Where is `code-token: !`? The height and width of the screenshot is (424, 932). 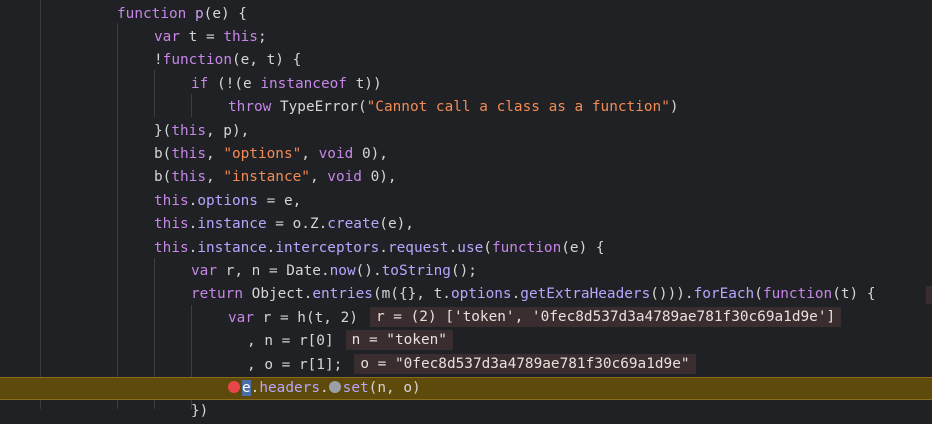 code-token: ! is located at coordinates (158, 60).